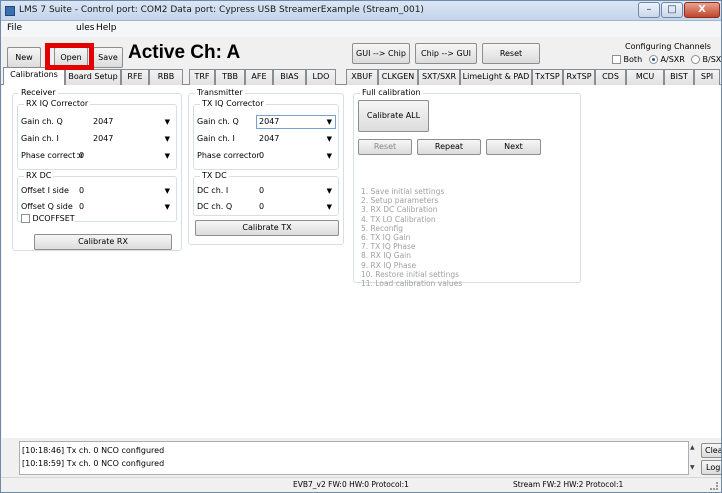  I want to click on rx-phase-combo: 0 ▼, so click(125, 156).